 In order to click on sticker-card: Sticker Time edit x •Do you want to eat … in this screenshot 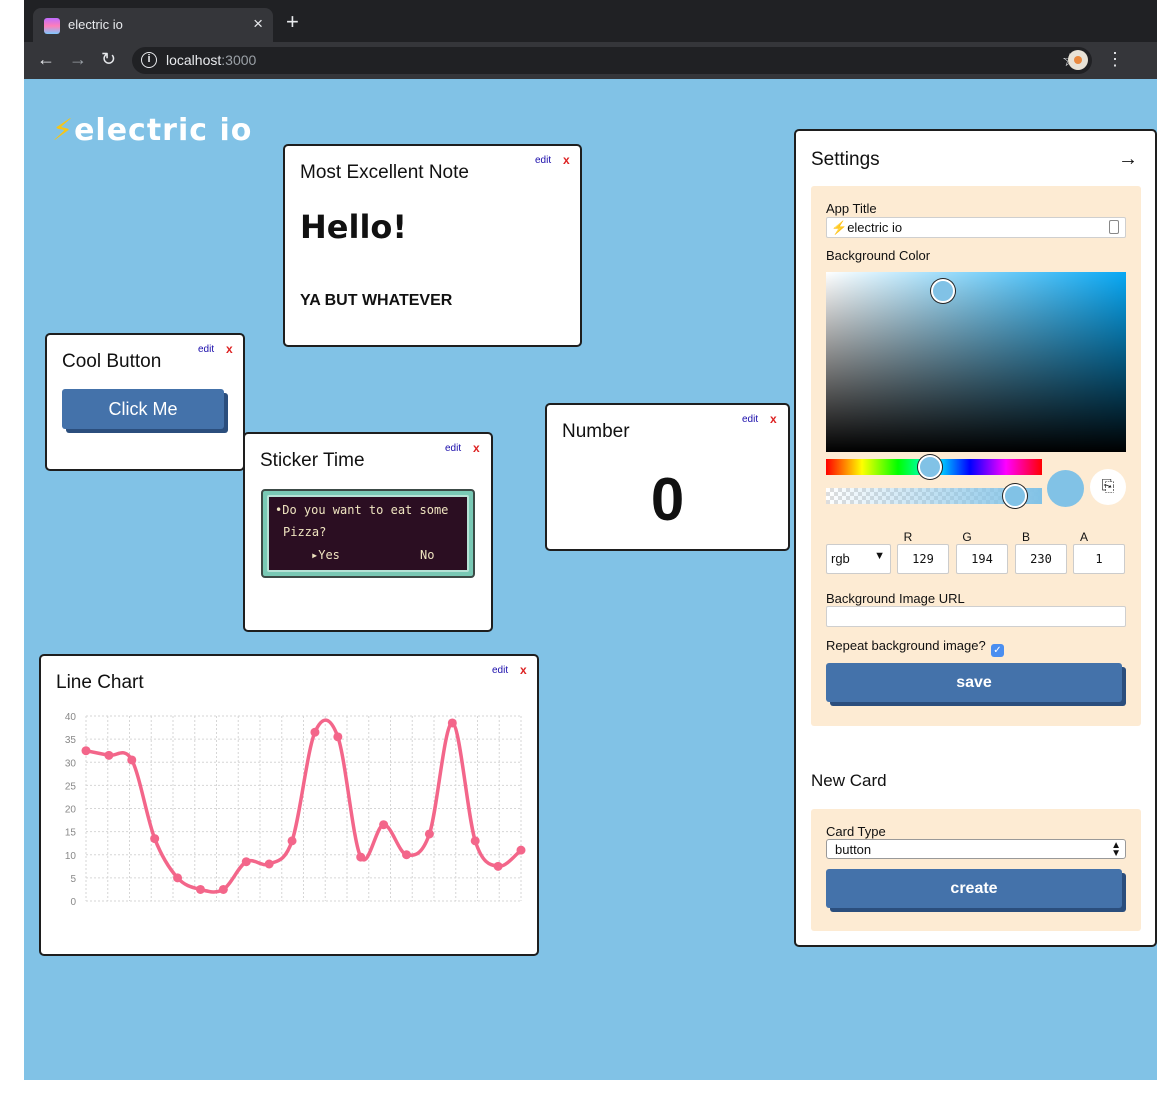, I will do `click(368, 532)`.